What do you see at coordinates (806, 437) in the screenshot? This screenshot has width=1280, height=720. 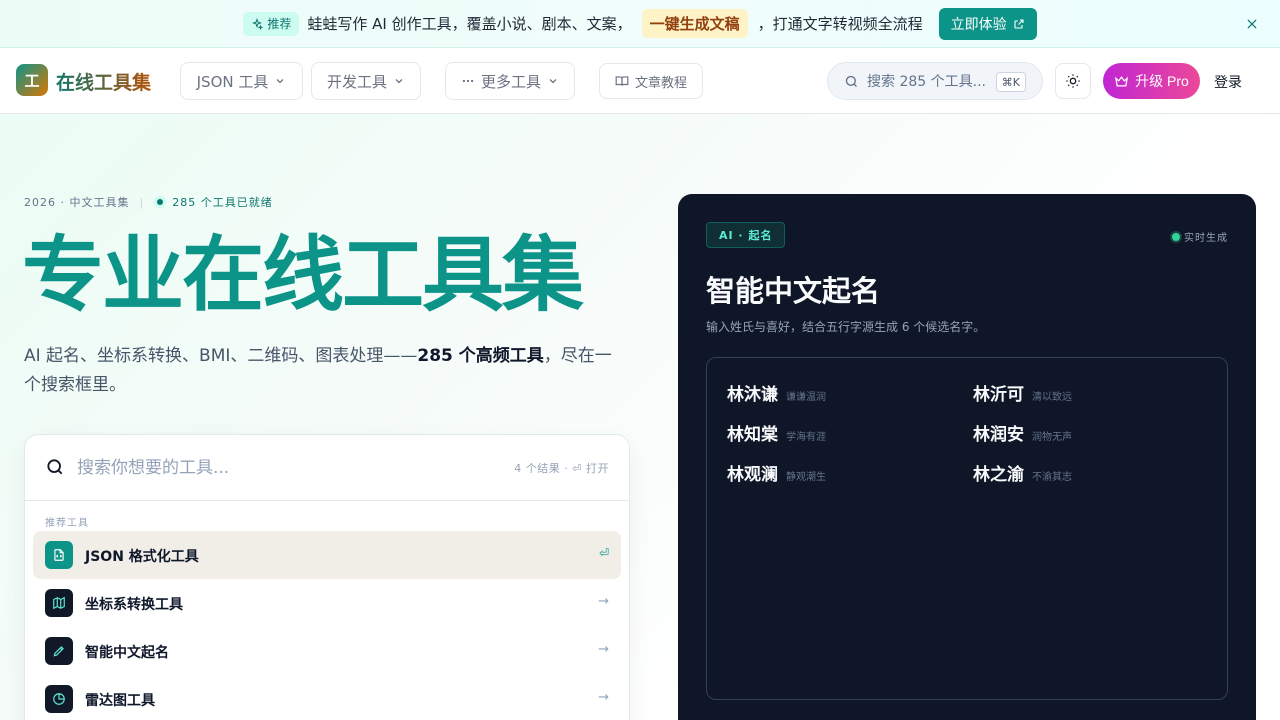 I see `candidate-meaning: 学海有涯` at bounding box center [806, 437].